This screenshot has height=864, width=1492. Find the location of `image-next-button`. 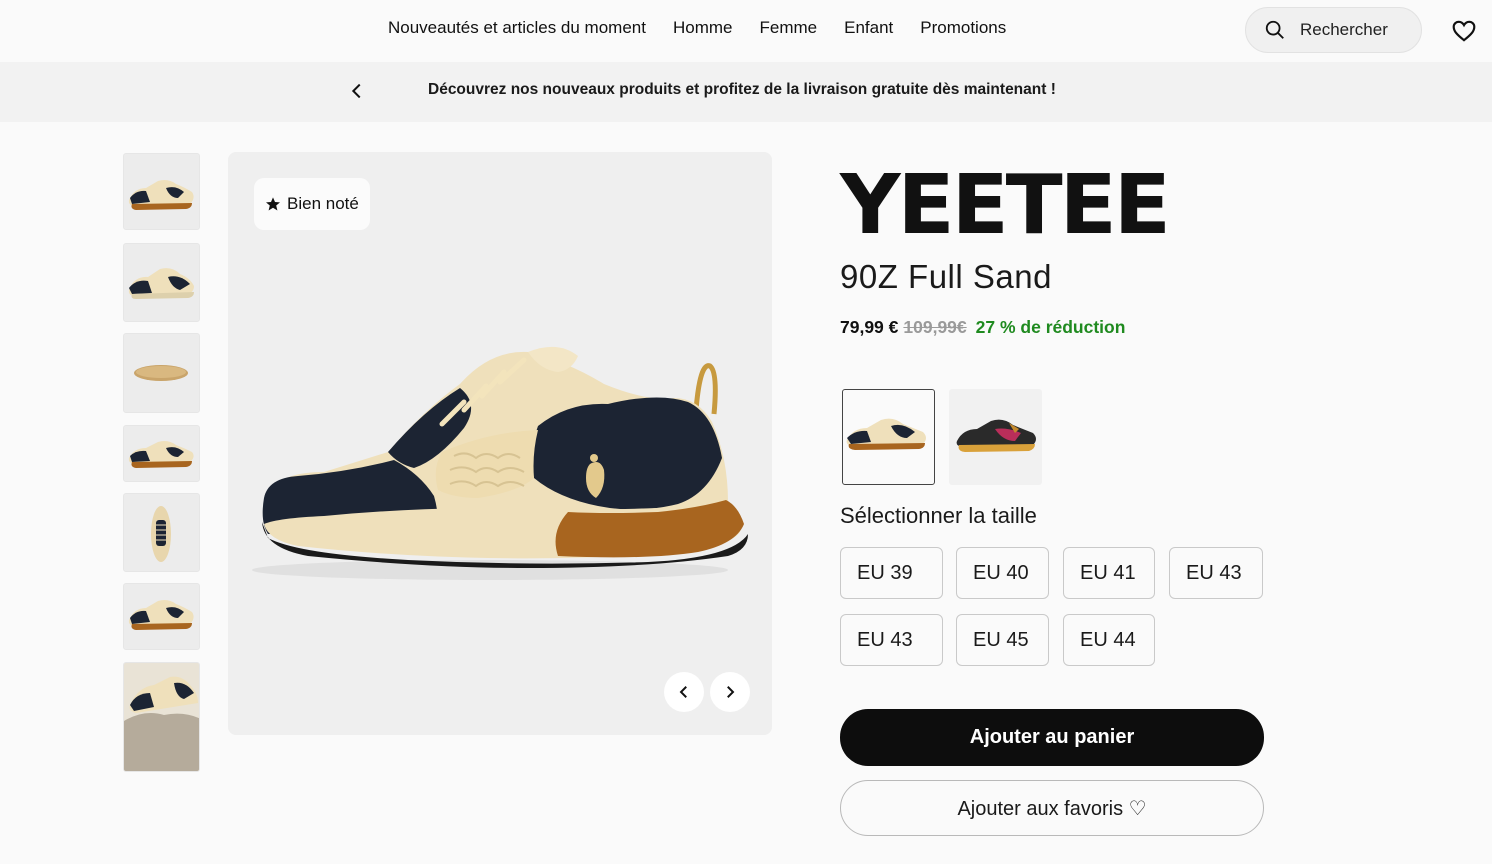

image-next-button is located at coordinates (730, 692).